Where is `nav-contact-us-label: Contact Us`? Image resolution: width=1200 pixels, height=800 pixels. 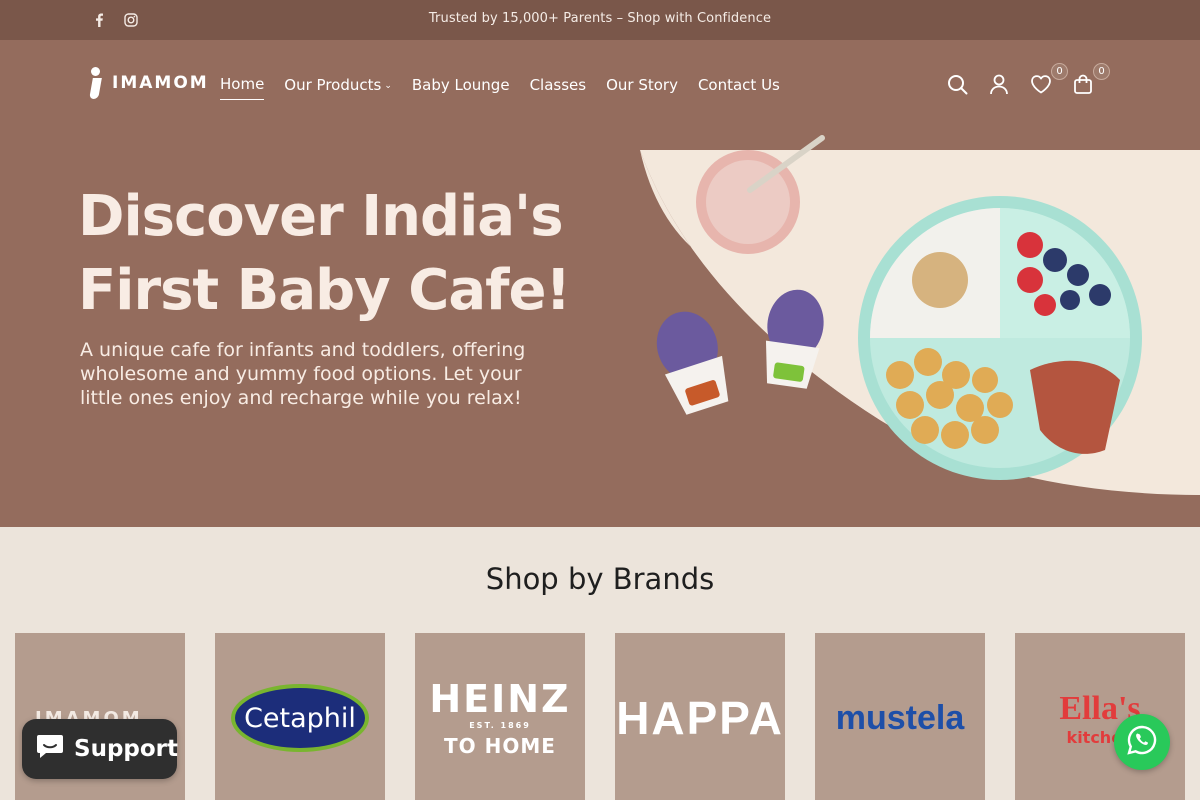 nav-contact-us-label: Contact Us is located at coordinates (738, 84).